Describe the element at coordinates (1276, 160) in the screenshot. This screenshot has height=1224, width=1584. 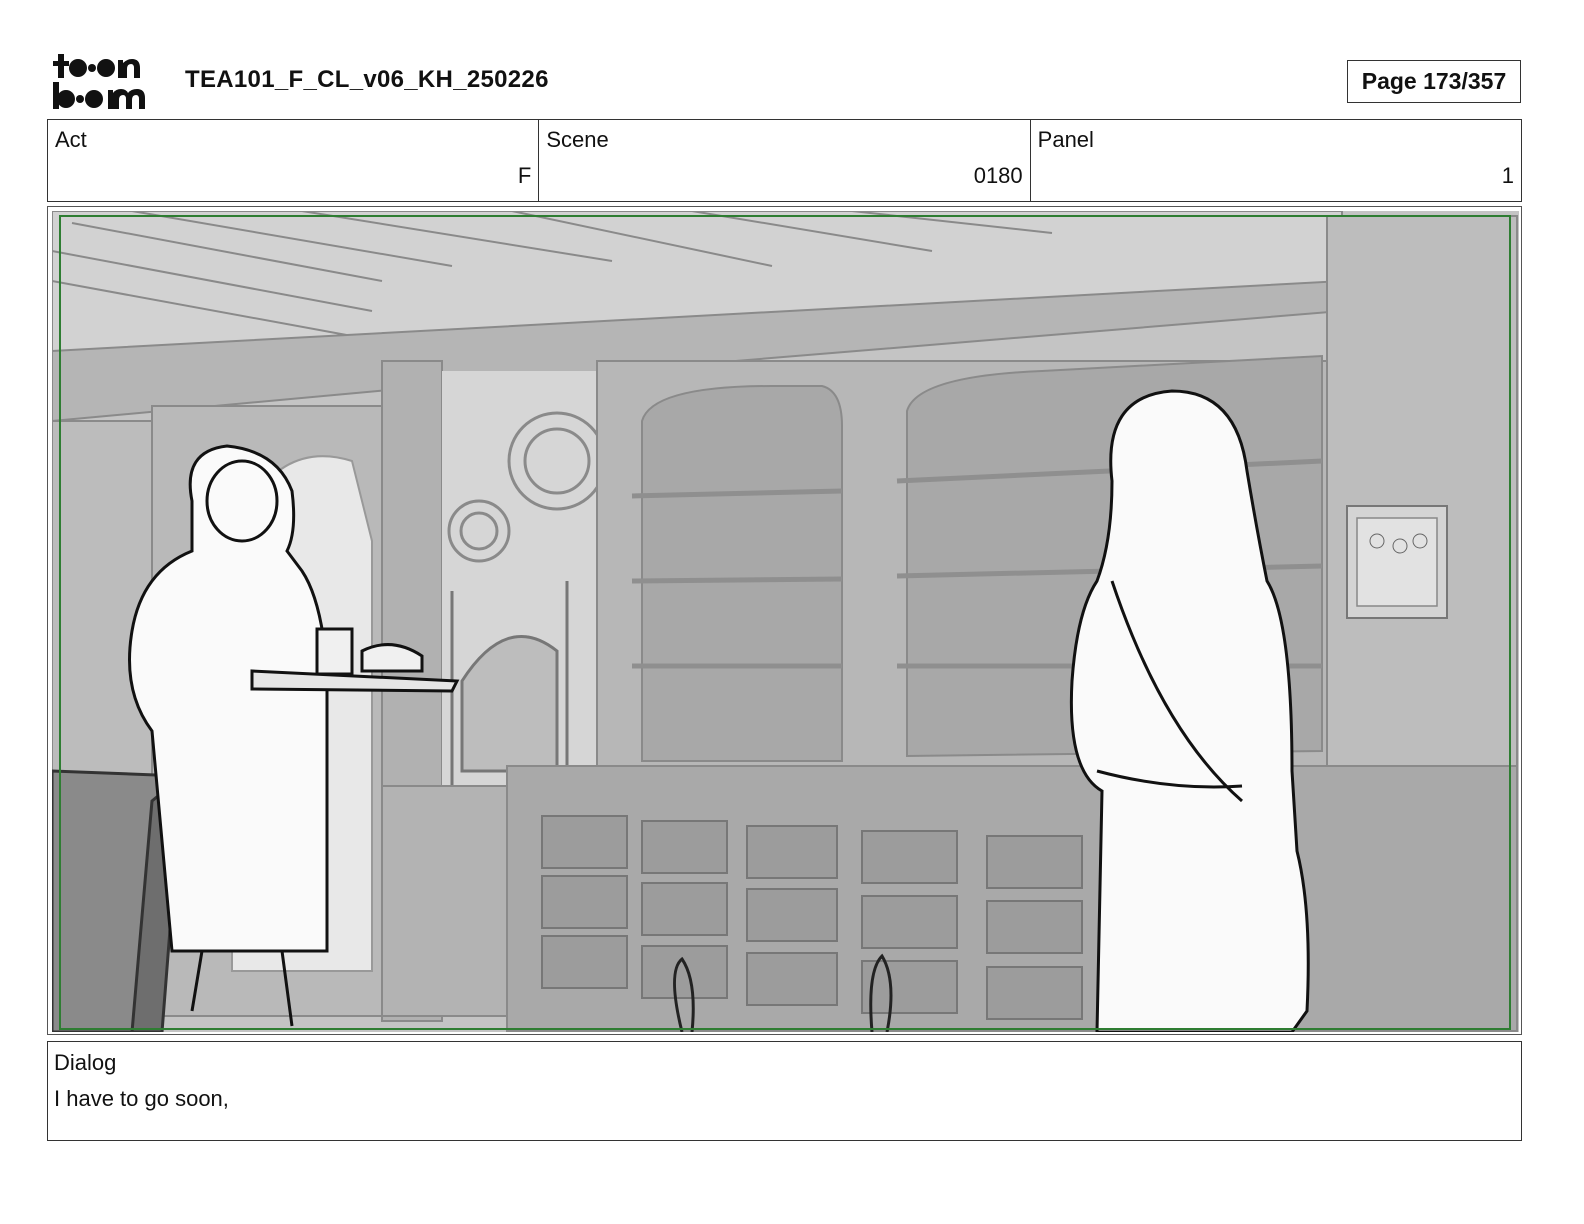
I see `panel-cell: Panel 1` at that location.